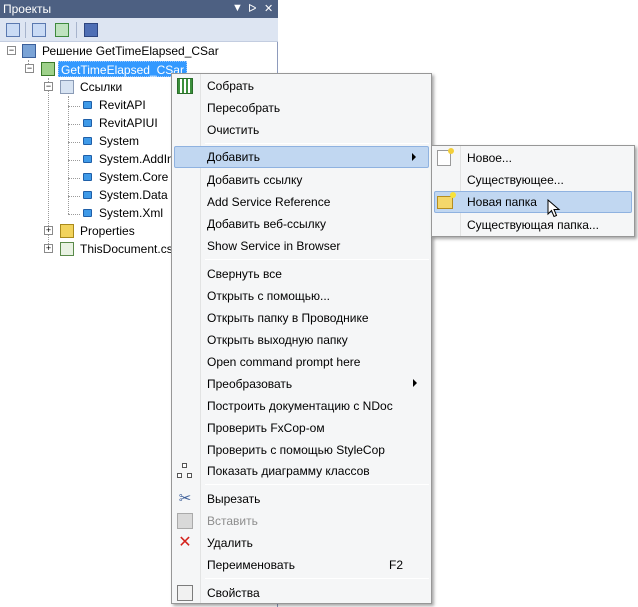 The height and width of the screenshot is (607, 638). What do you see at coordinates (139, 9) in the screenshot?
I see `panel-title-bar: Проекты ▼ ᐅ ✕` at bounding box center [139, 9].